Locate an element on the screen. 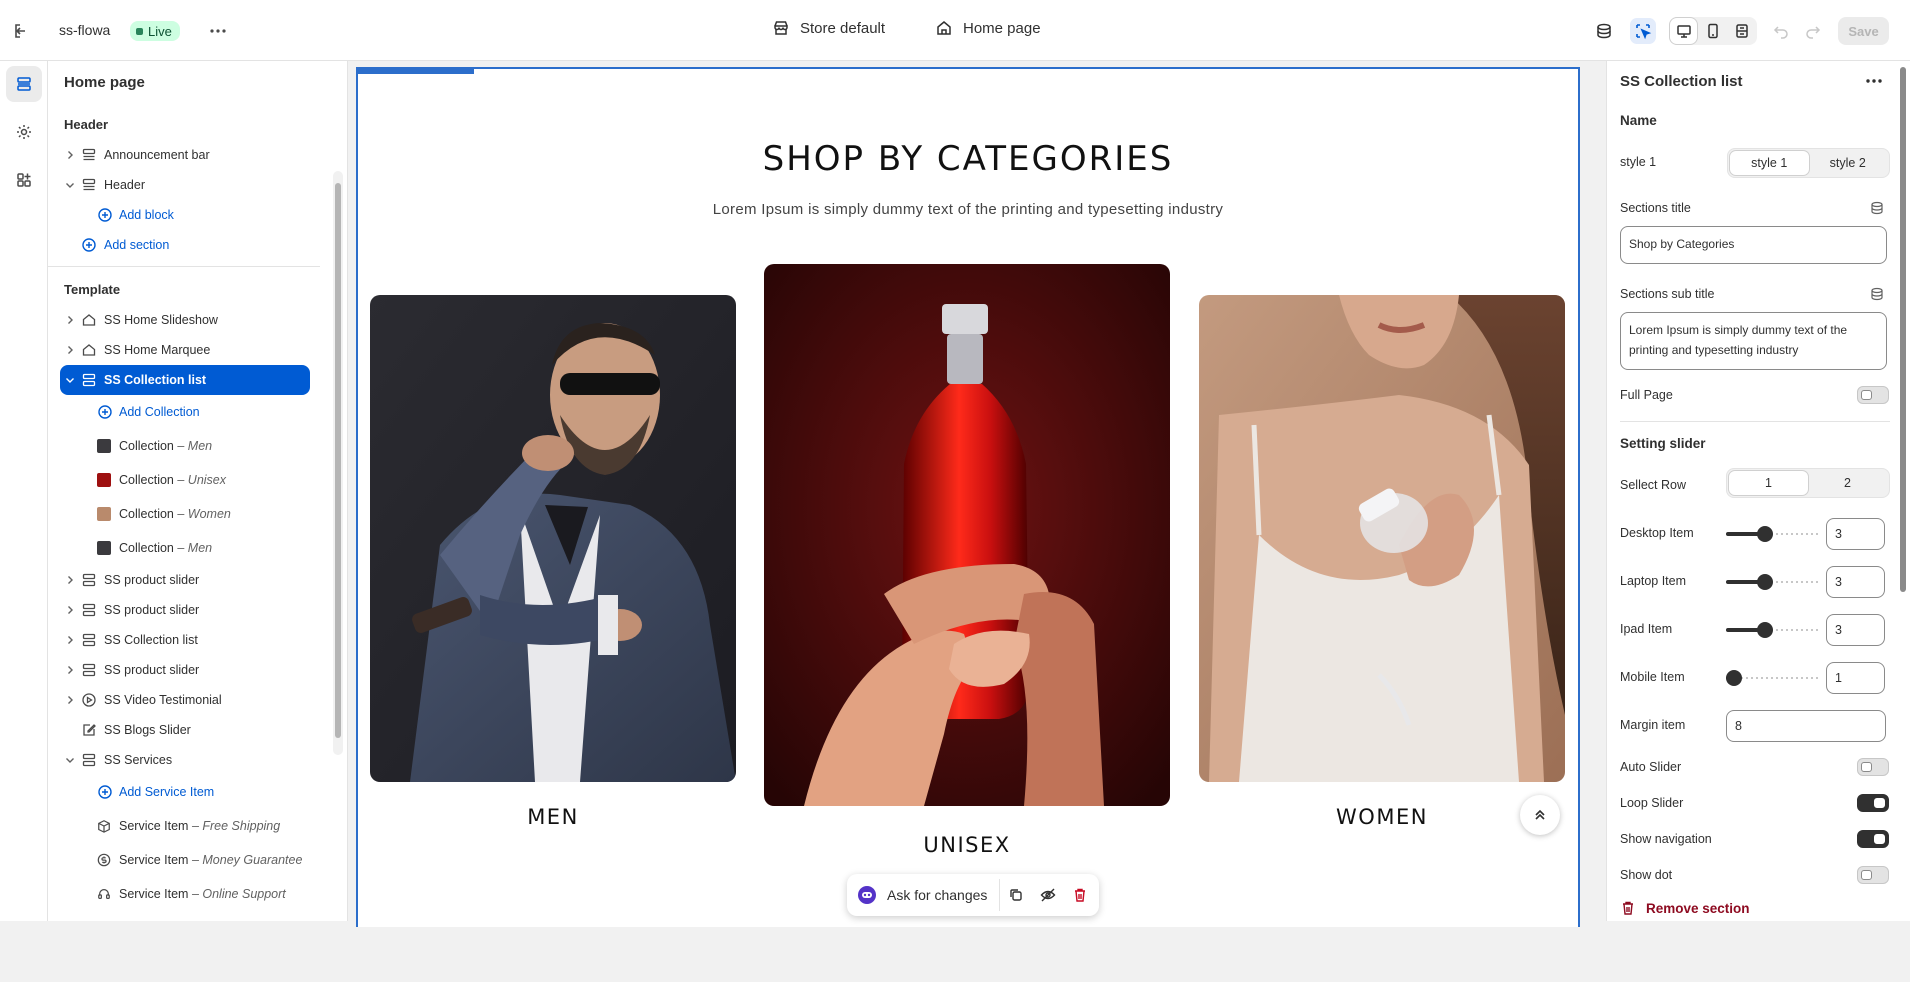 The width and height of the screenshot is (1910, 982). section-home-slideshow: SS Home Slideshow is located at coordinates (193, 320).